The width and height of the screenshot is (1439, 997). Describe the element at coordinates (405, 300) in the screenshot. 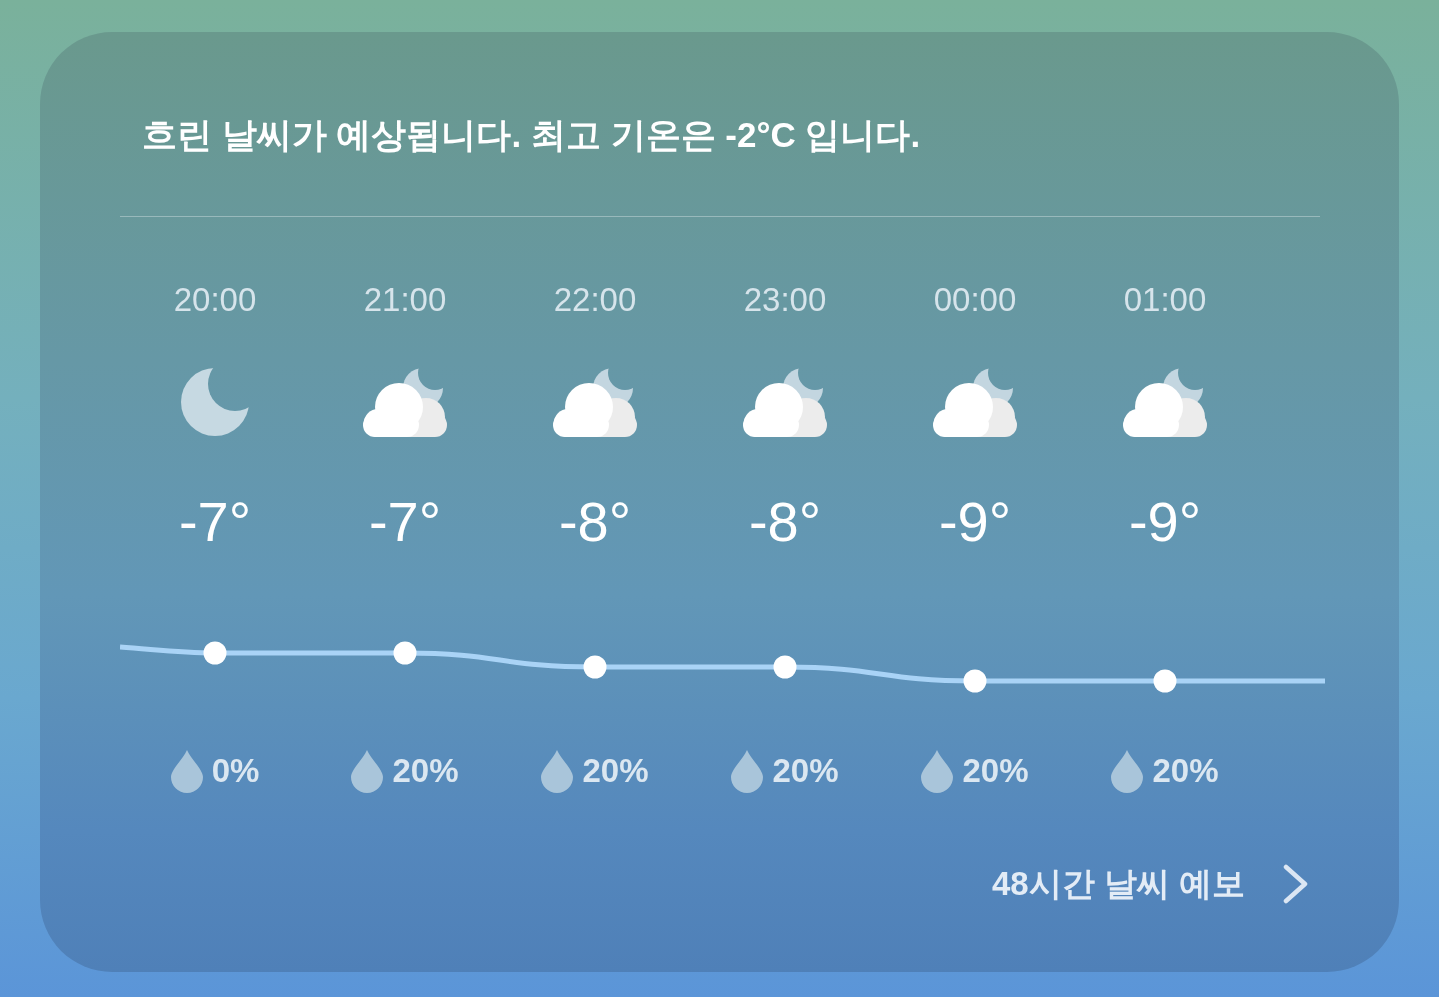

I see `hour-label: 21:00` at that location.